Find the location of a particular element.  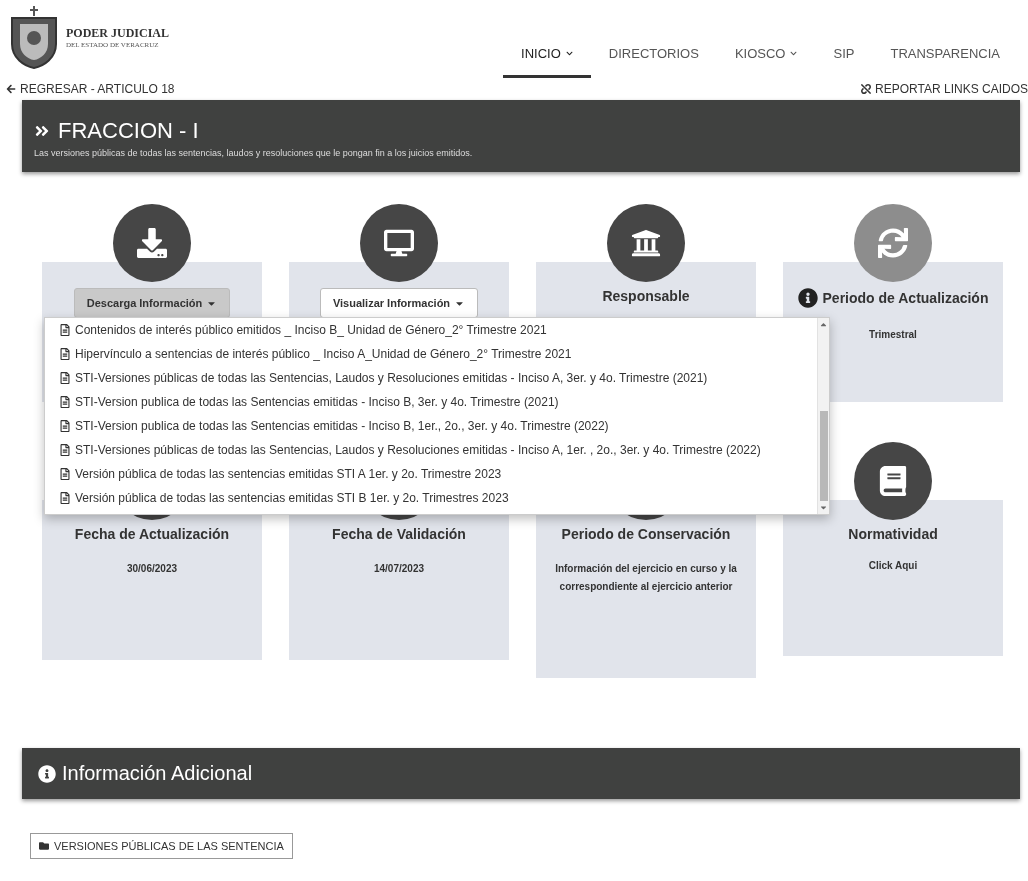

menu-item: Versión pública de todas las sentencias emitidas STI B 1er. y 2o. Trimestres 2023 is located at coordinates (438, 498).